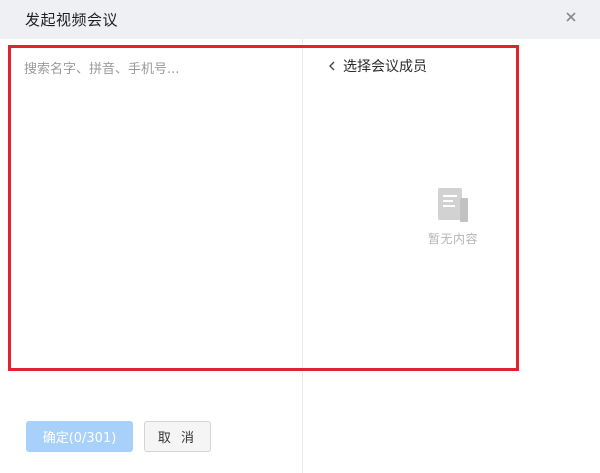 The width and height of the screenshot is (600, 473). What do you see at coordinates (302, 256) in the screenshot?
I see `panel-divider` at bounding box center [302, 256].